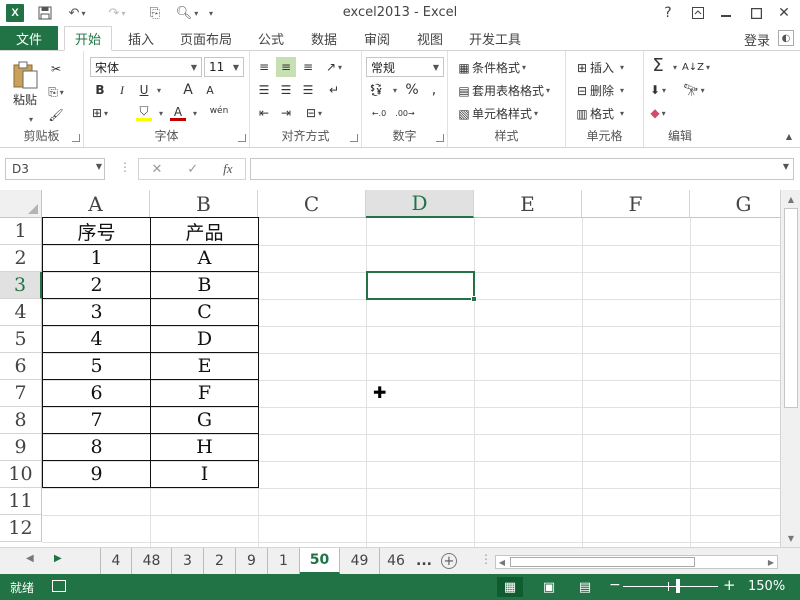 This screenshot has height=600, width=800. I want to click on clipboard-launcher-icon, so click(76, 138).